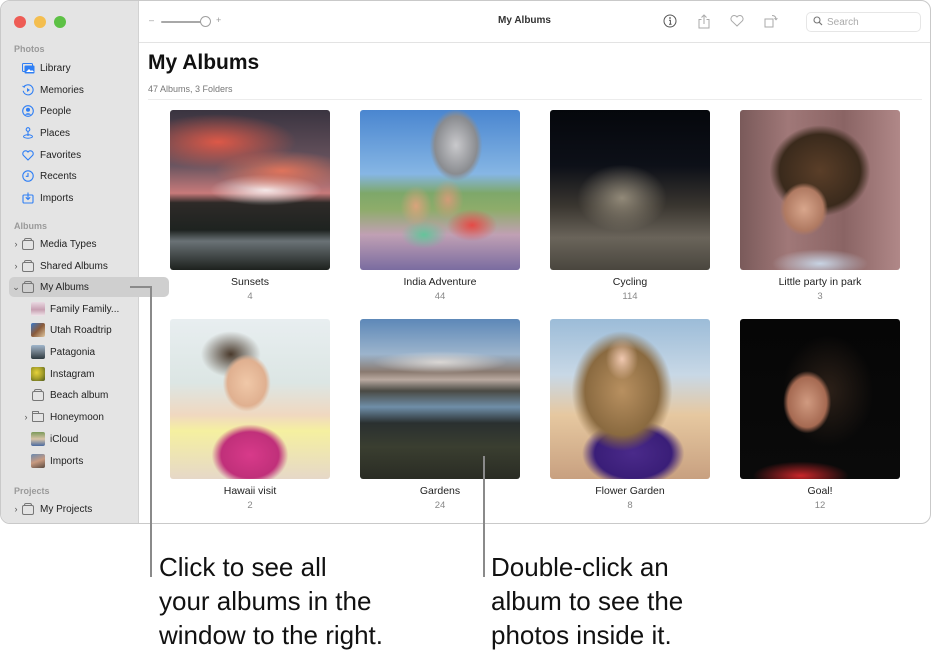  I want to click on favorite-heart-icon, so click(737, 21).